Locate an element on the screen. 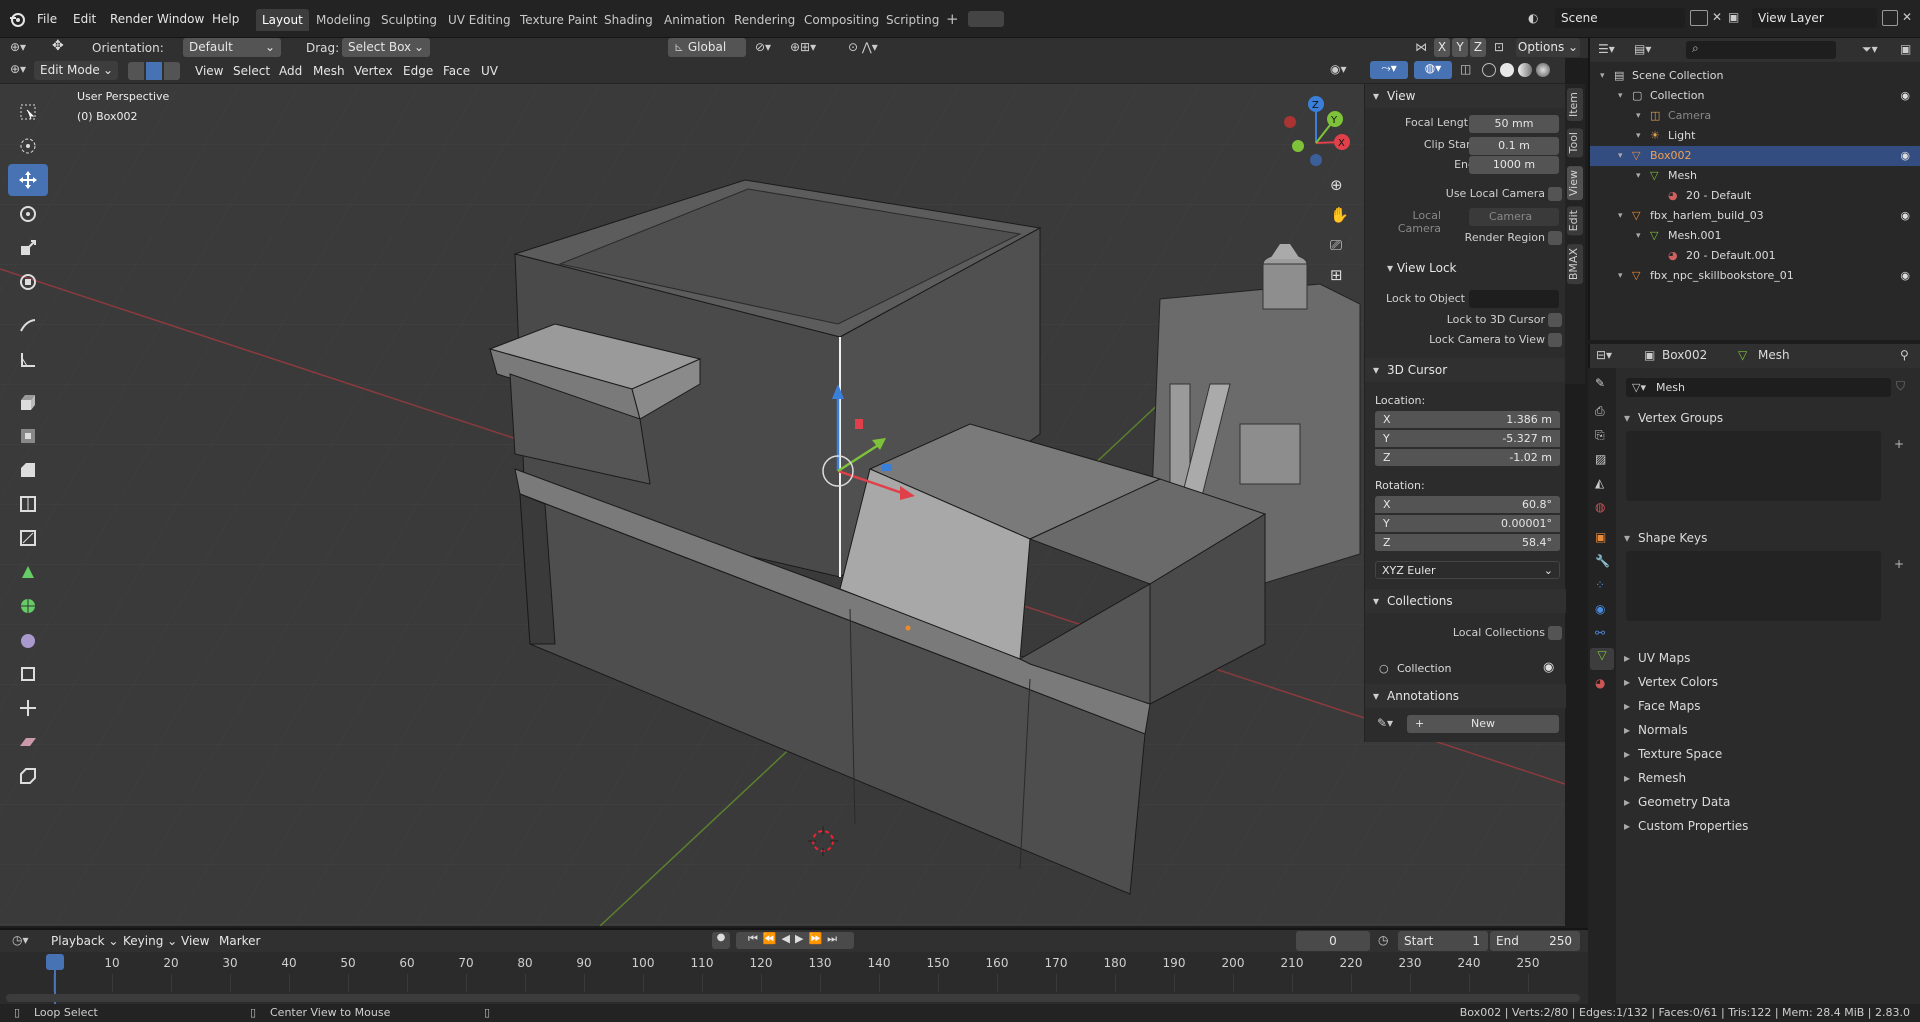  add-item-icon: + is located at coordinates (1899, 444).